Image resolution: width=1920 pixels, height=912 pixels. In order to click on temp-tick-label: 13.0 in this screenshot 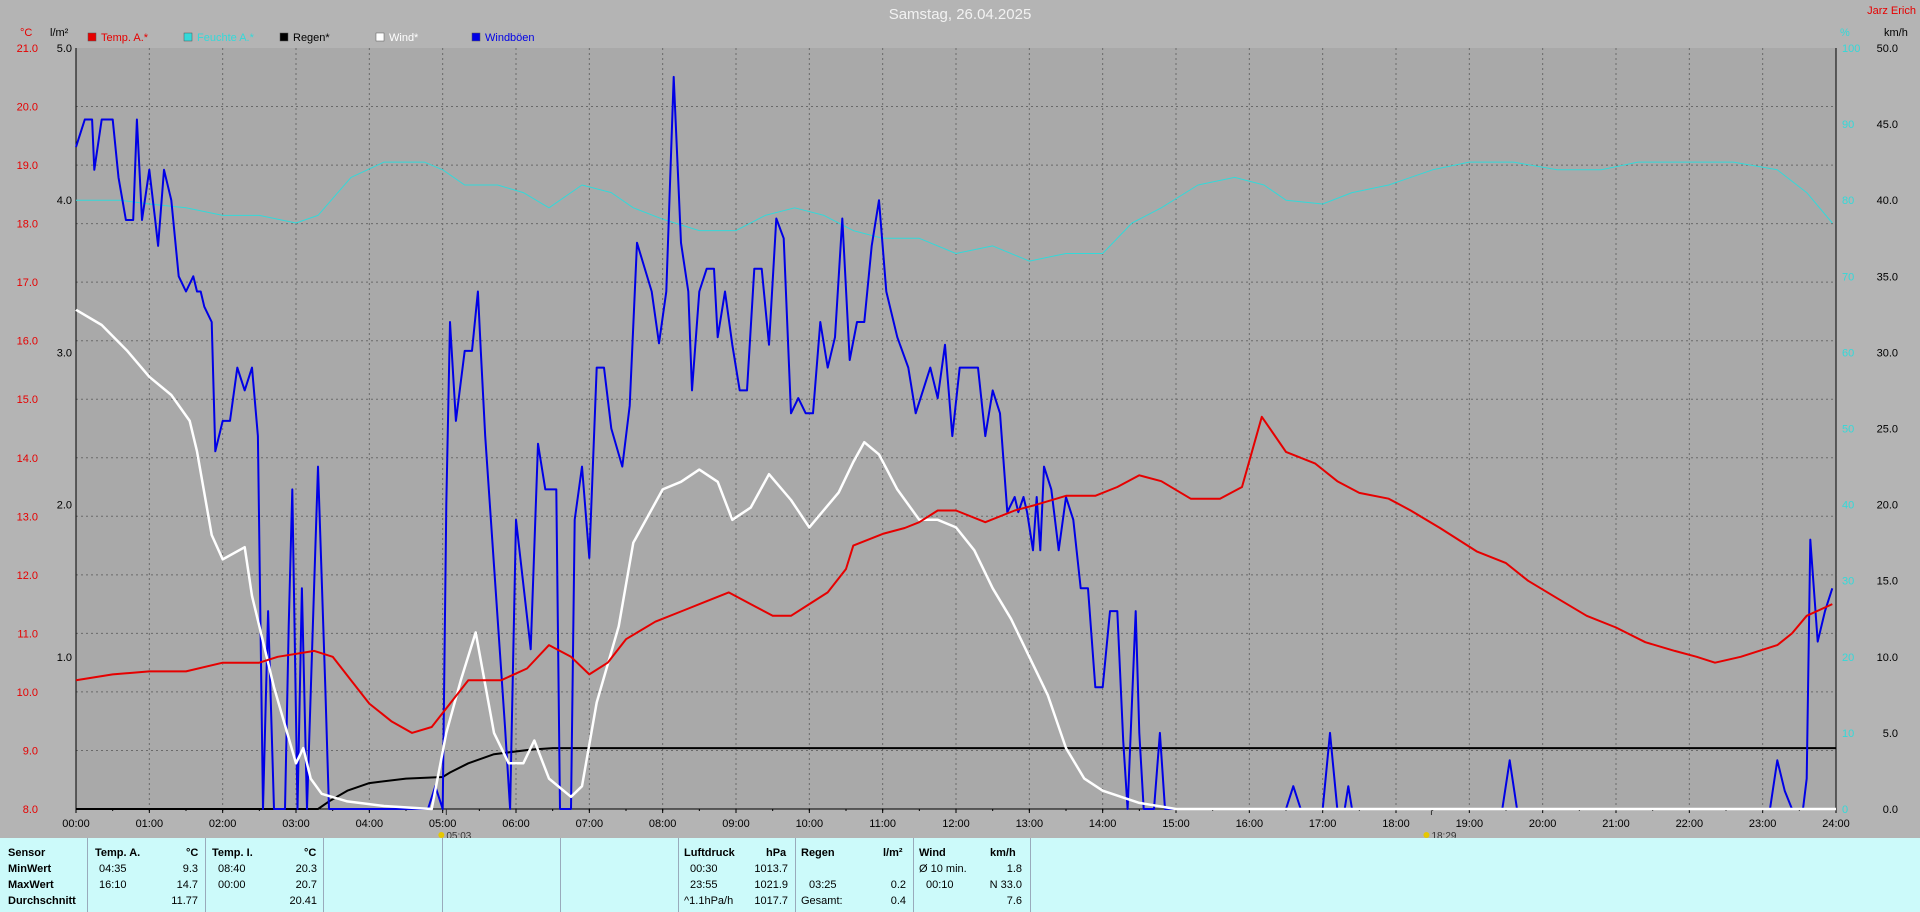, I will do `click(27, 517)`.